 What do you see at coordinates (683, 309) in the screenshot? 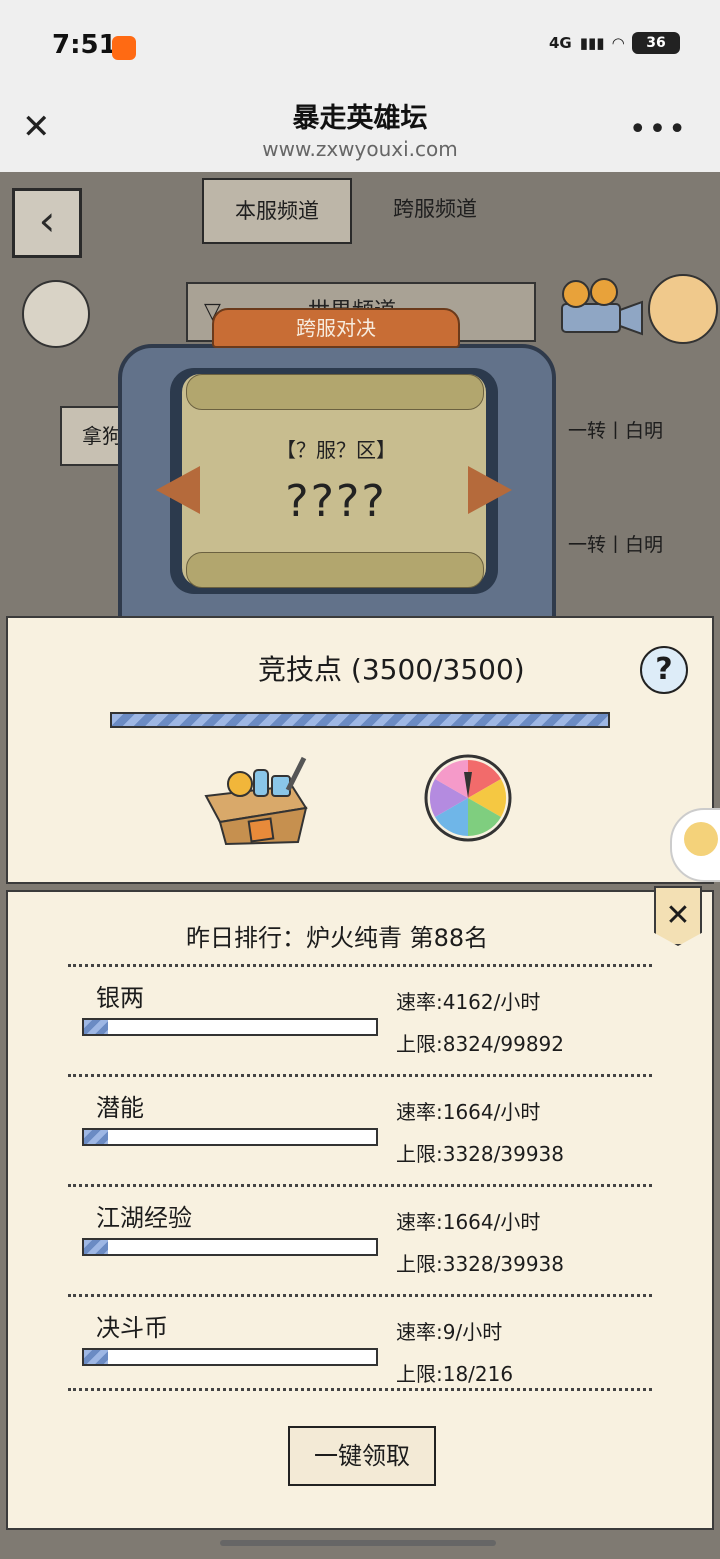
I see `npc-avatar` at bounding box center [683, 309].